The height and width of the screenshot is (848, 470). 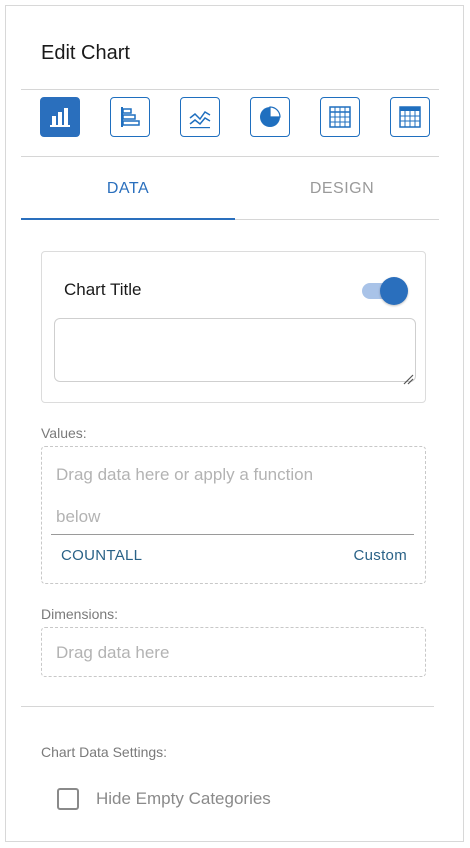 I want to click on chart-type-pivot-table-button, so click(x=410, y=117).